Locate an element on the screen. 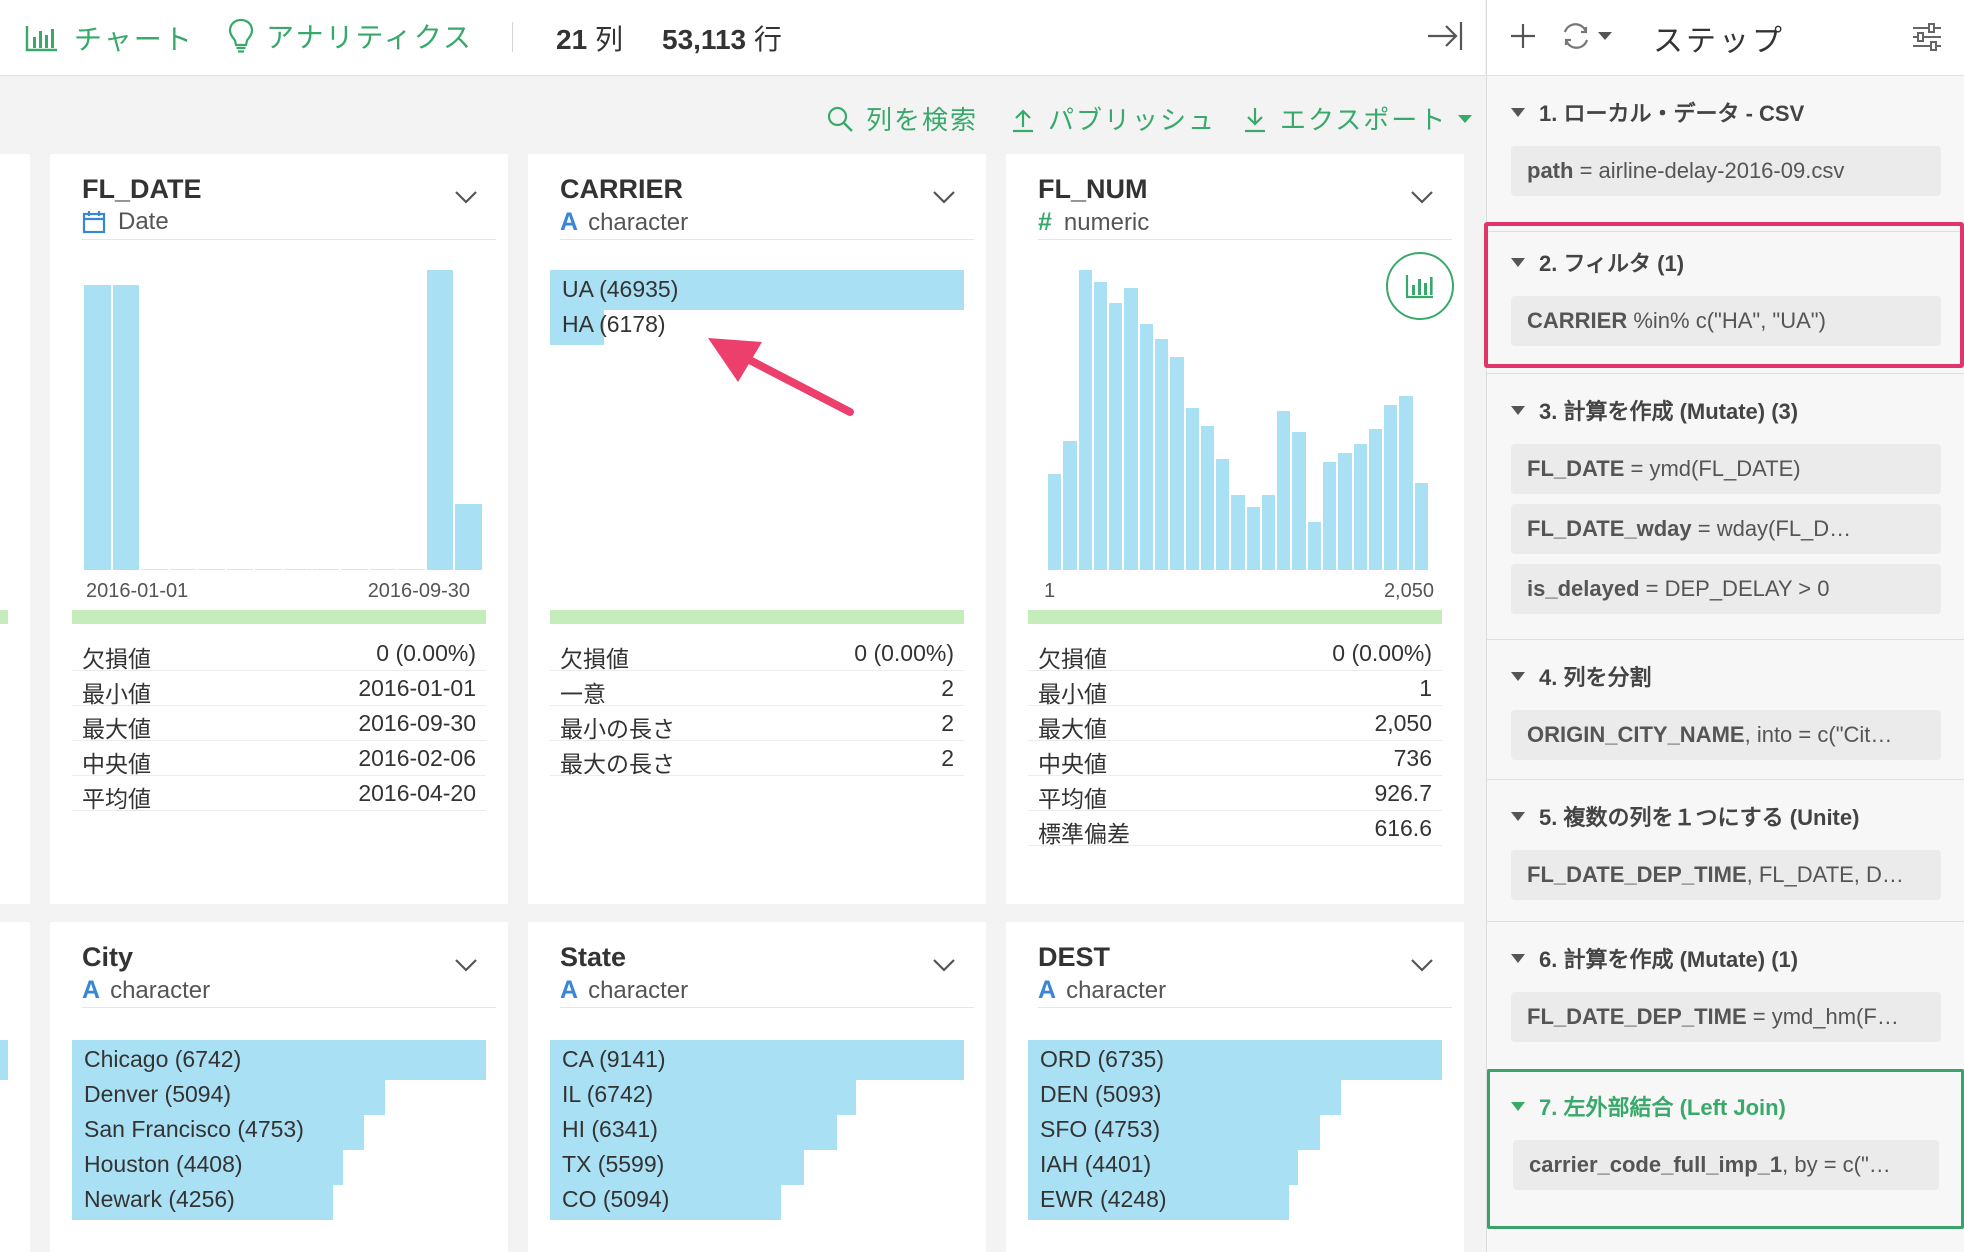 The image size is (1964, 1252). chip-key: FL_DATE_DEP_TIME is located at coordinates (1637, 1016).